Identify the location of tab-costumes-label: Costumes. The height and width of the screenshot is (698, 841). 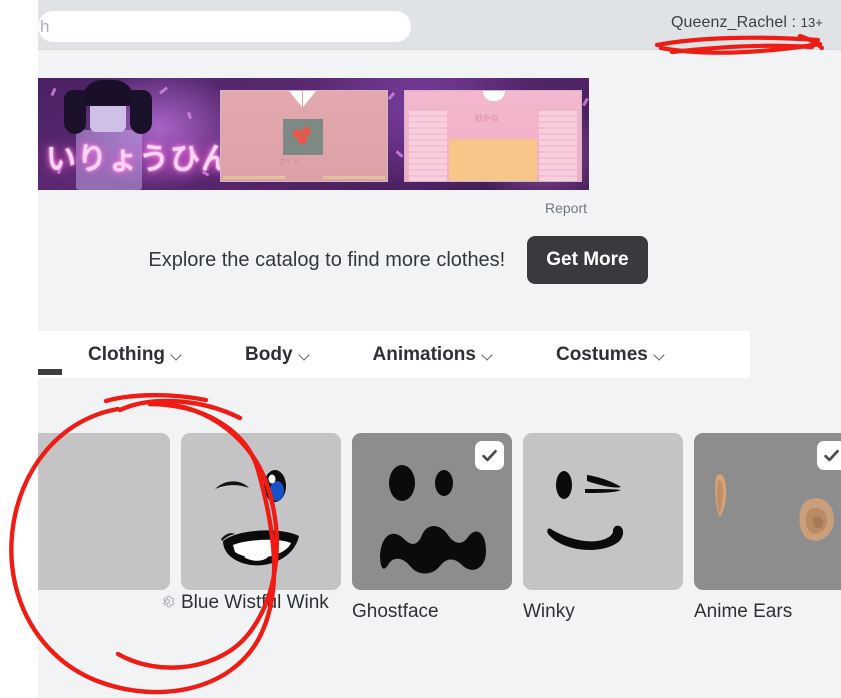
(601, 354).